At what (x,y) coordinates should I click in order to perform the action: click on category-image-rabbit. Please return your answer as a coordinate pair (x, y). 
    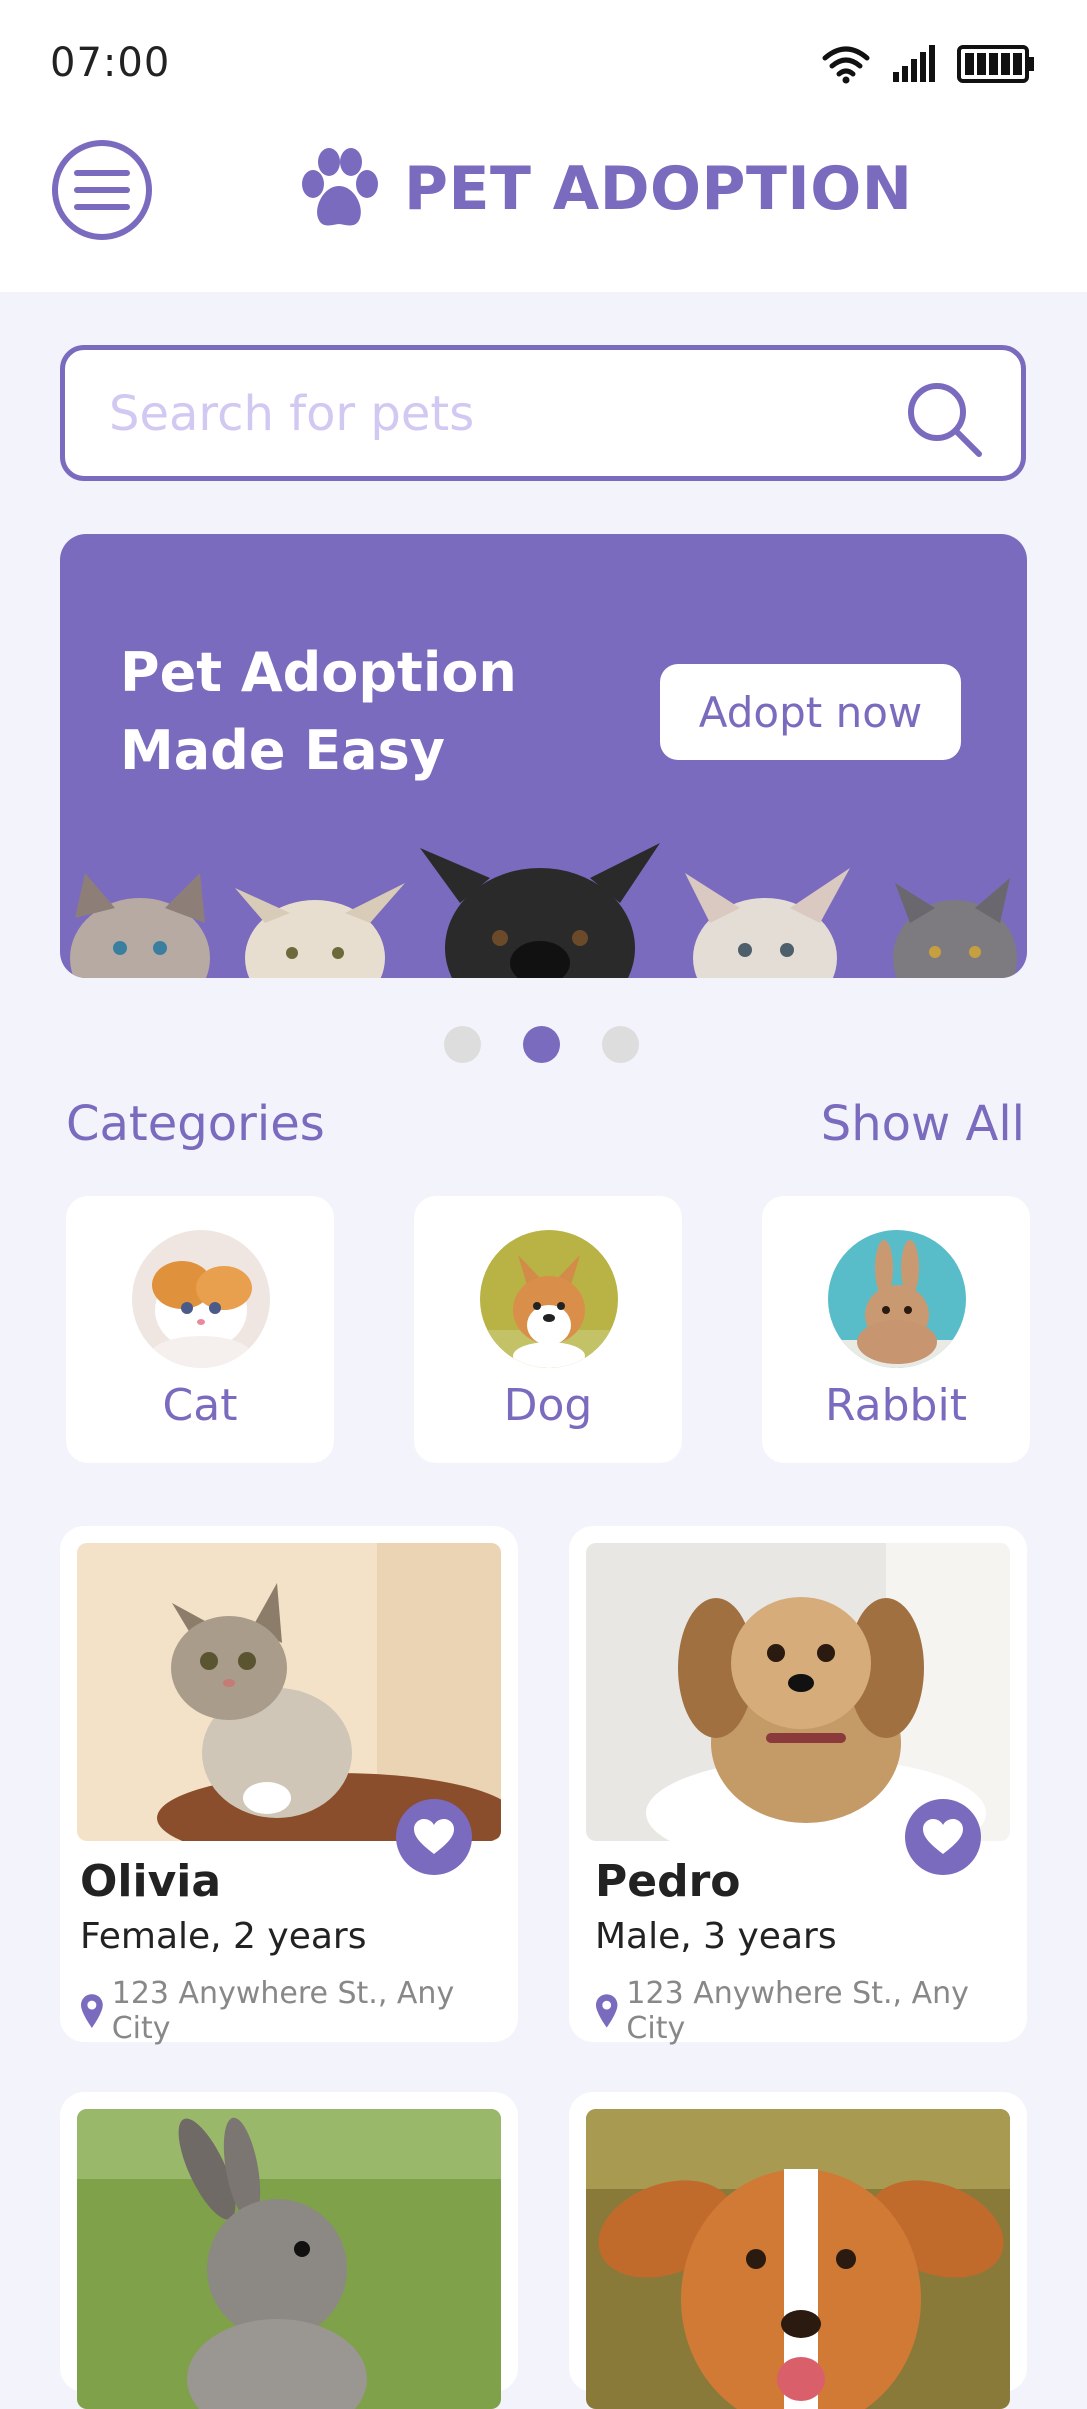
    Looking at the image, I should click on (897, 1299).